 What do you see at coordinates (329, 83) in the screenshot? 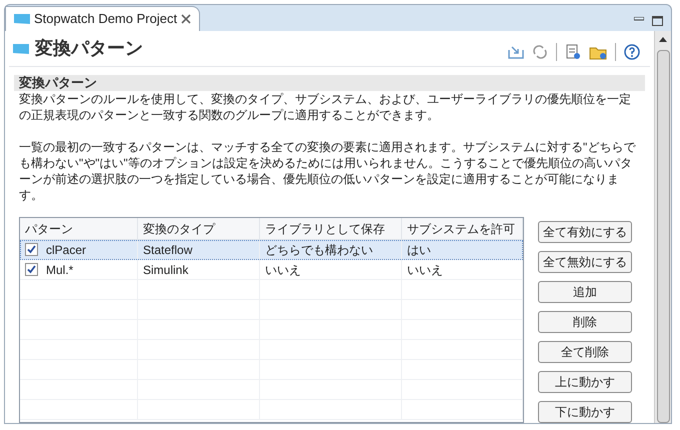
I see `section-title: 変換パターン` at bounding box center [329, 83].